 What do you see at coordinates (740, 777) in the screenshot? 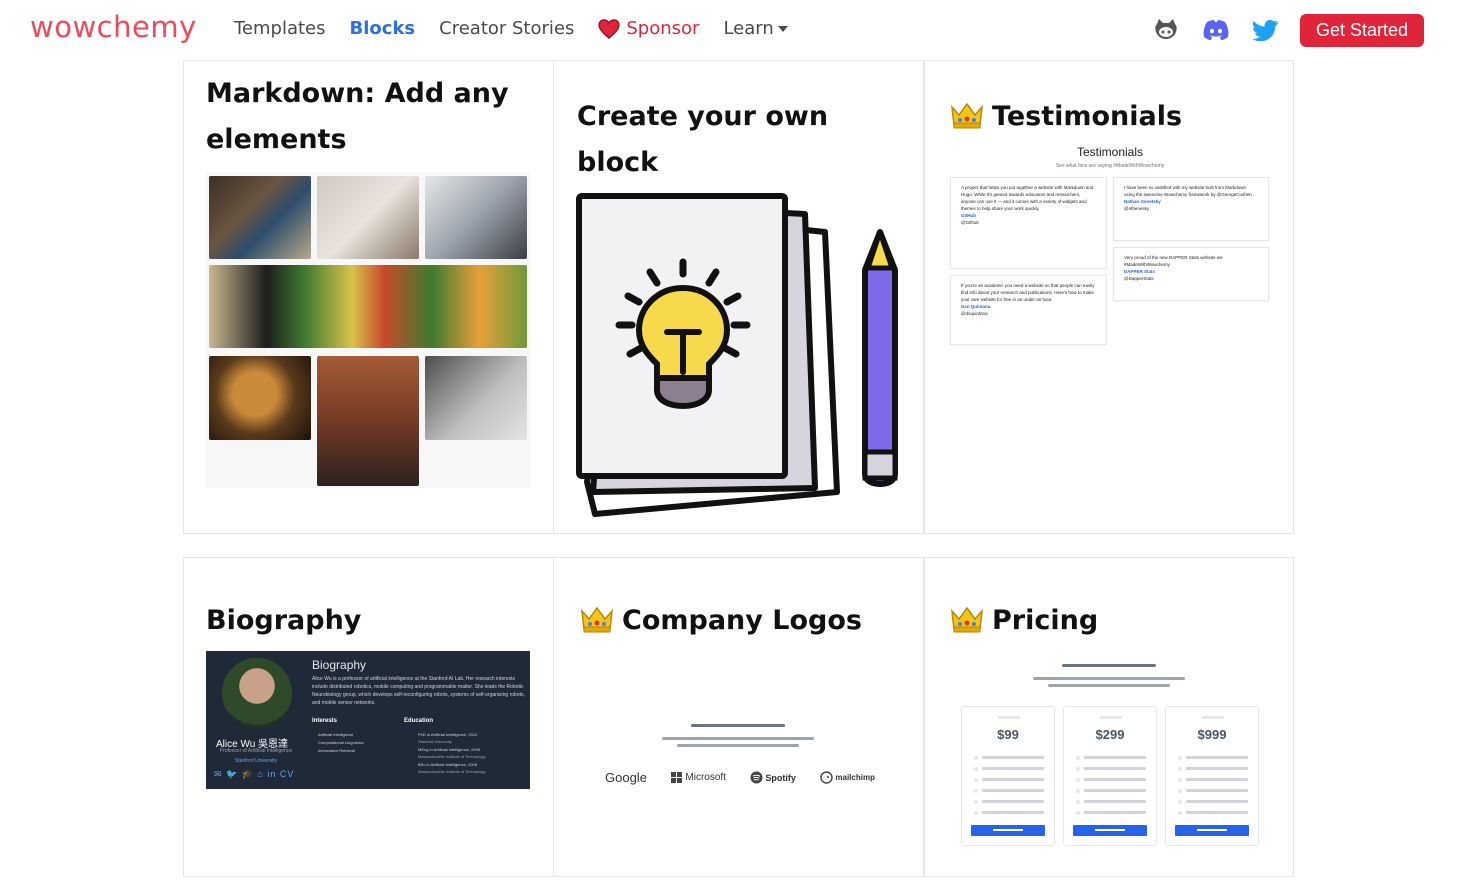
I see `company-logo-row: Google Microsoft Spotify mailchimp` at bounding box center [740, 777].